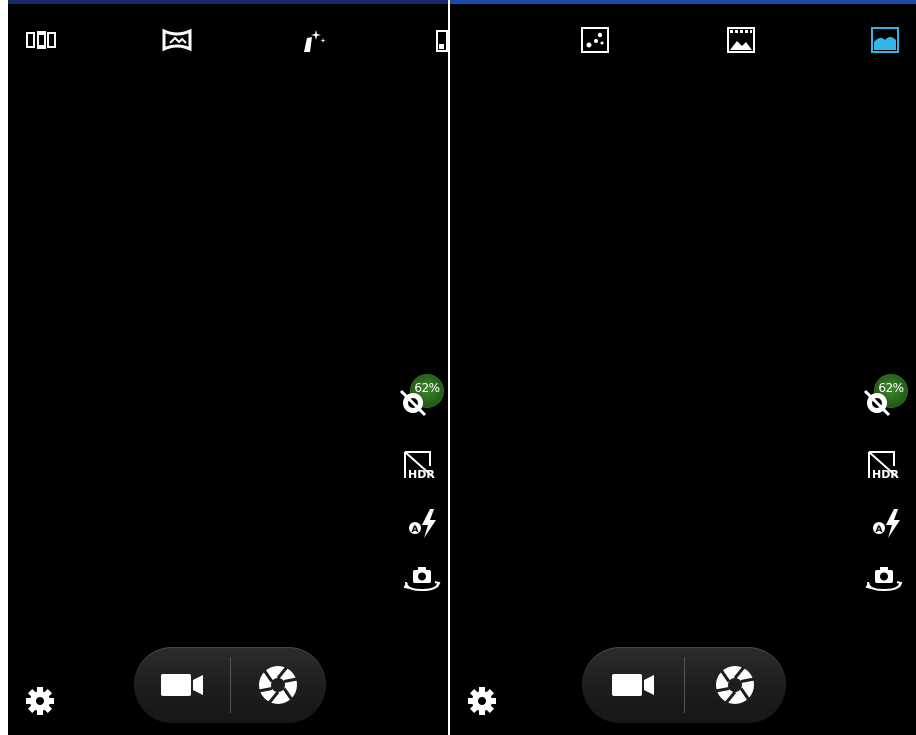  Describe the element at coordinates (313, 40) in the screenshot. I see `beautify-wand-icon` at that location.